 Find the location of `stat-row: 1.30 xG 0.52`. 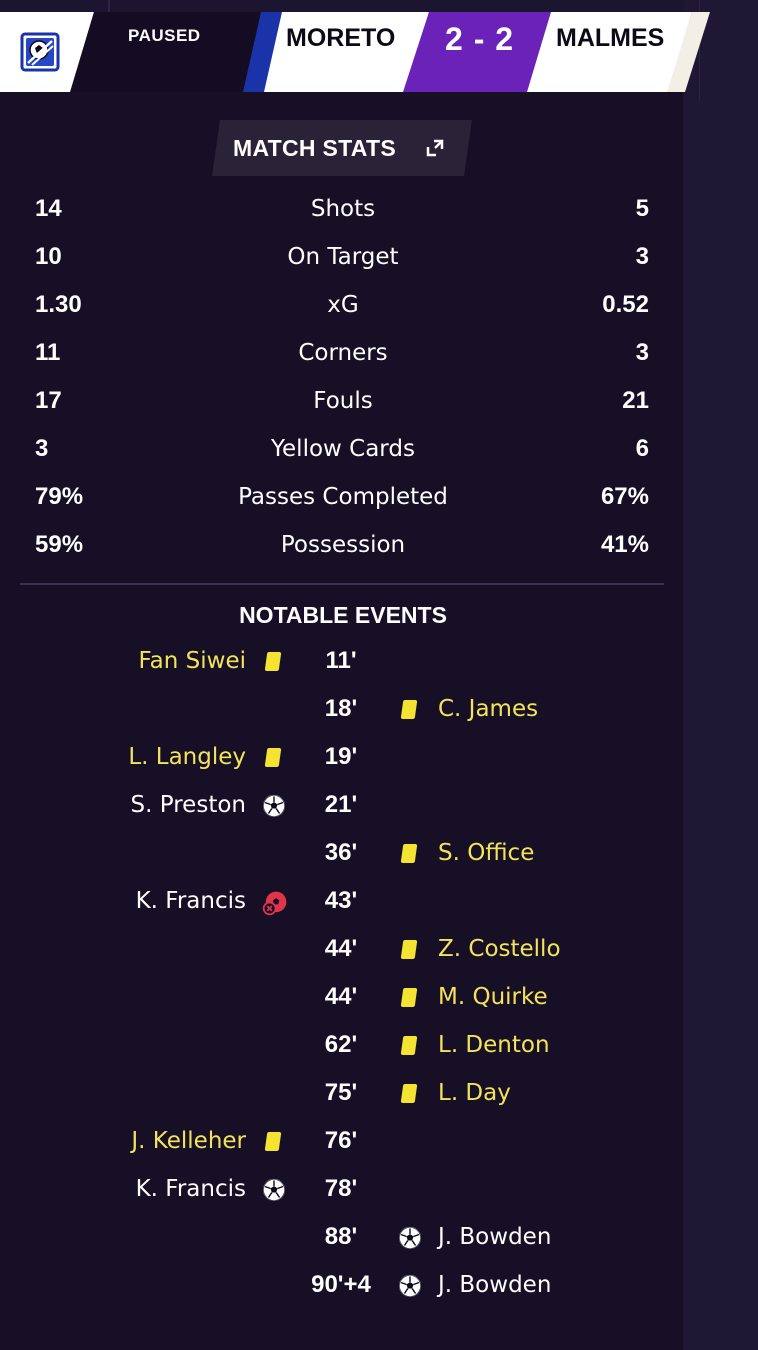

stat-row: 1.30 xG 0.52 is located at coordinates (341, 314).